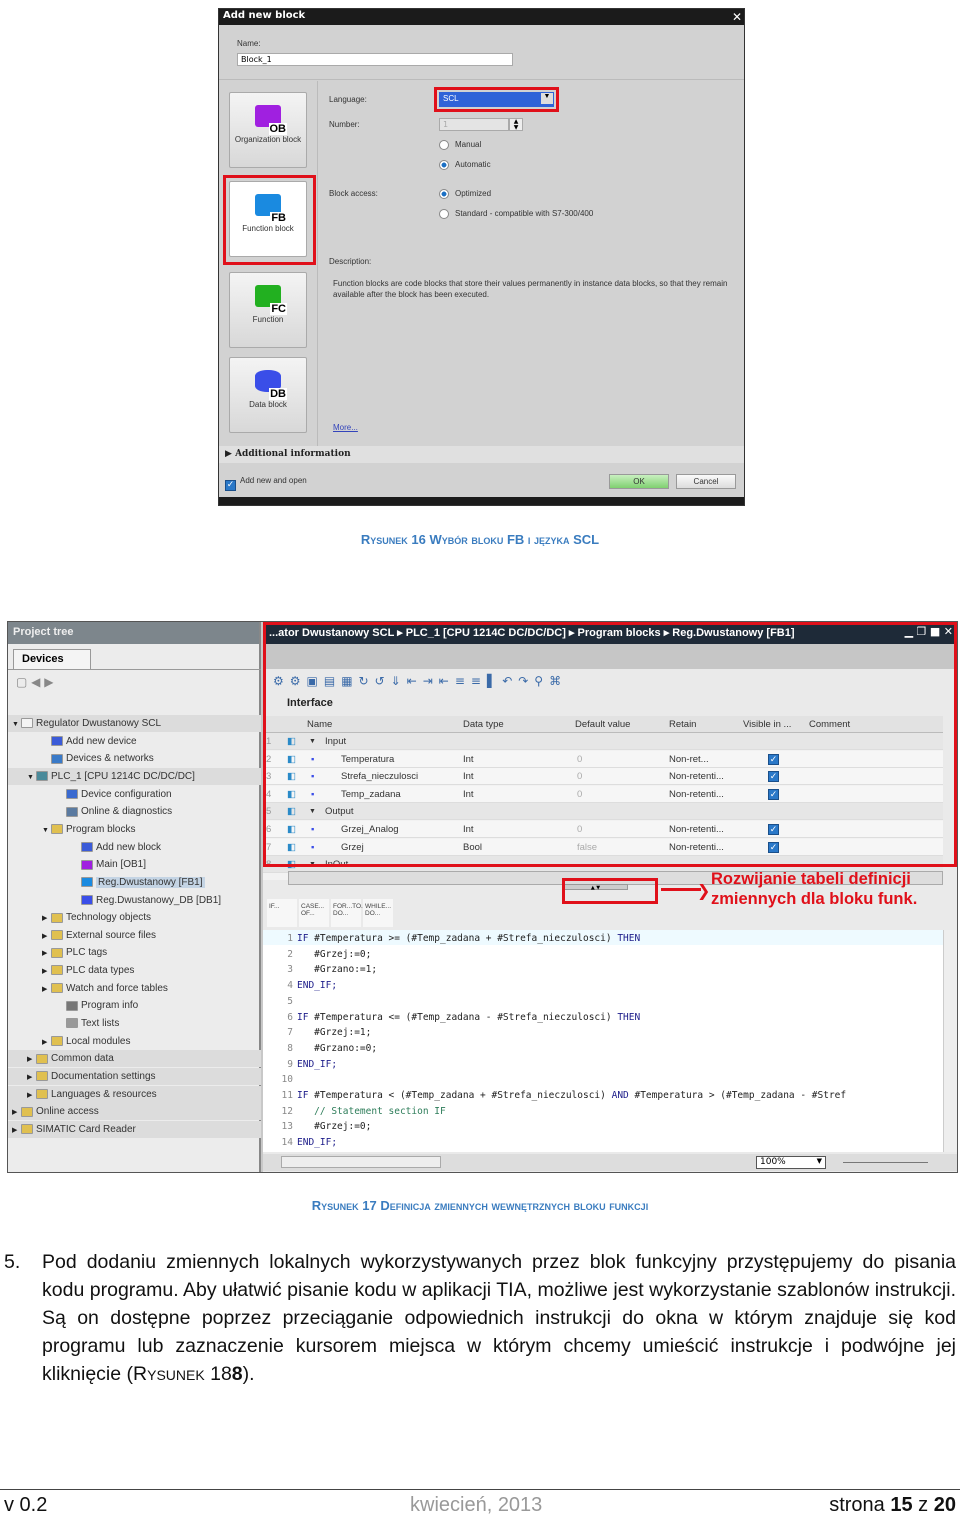  I want to click on code-line: 3 #Grzano:=1;, so click(320, 970).